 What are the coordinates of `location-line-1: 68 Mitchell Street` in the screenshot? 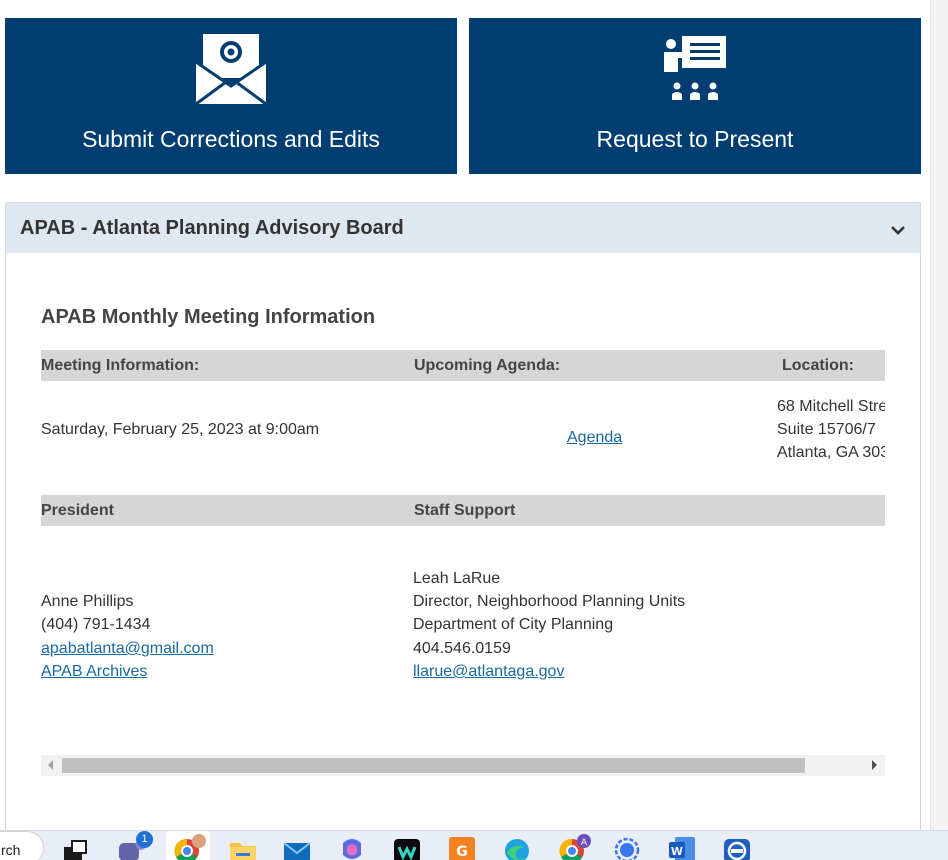 It's located at (831, 406).